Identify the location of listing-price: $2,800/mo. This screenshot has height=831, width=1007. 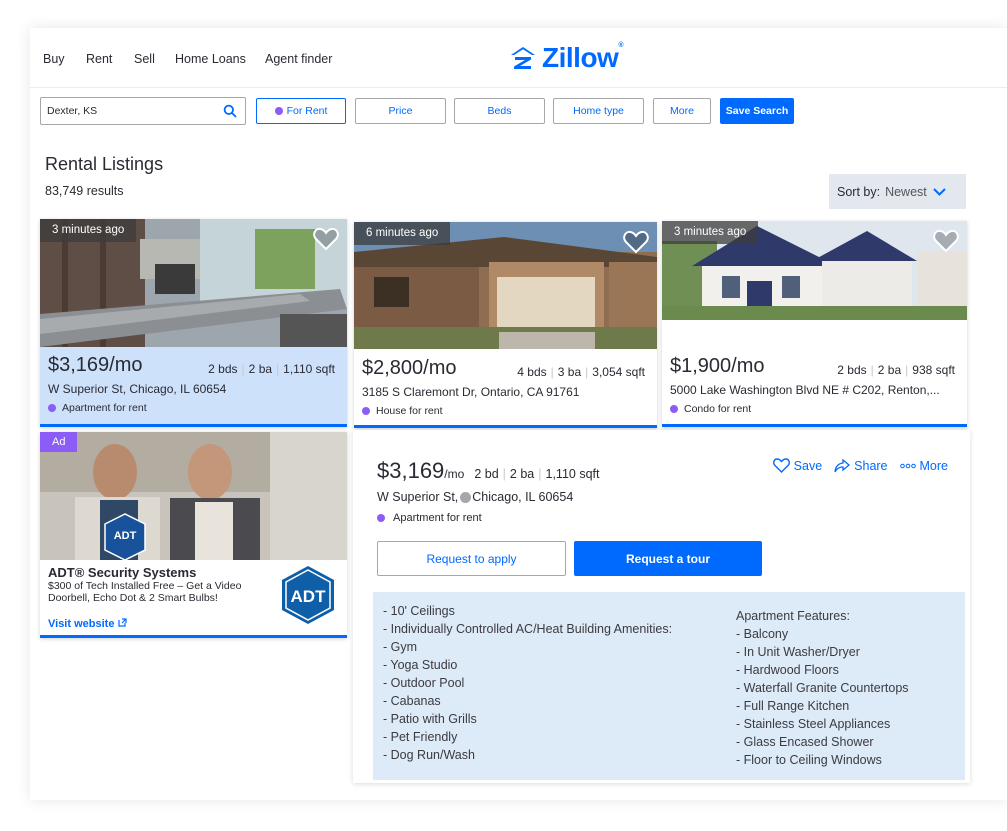
(409, 368).